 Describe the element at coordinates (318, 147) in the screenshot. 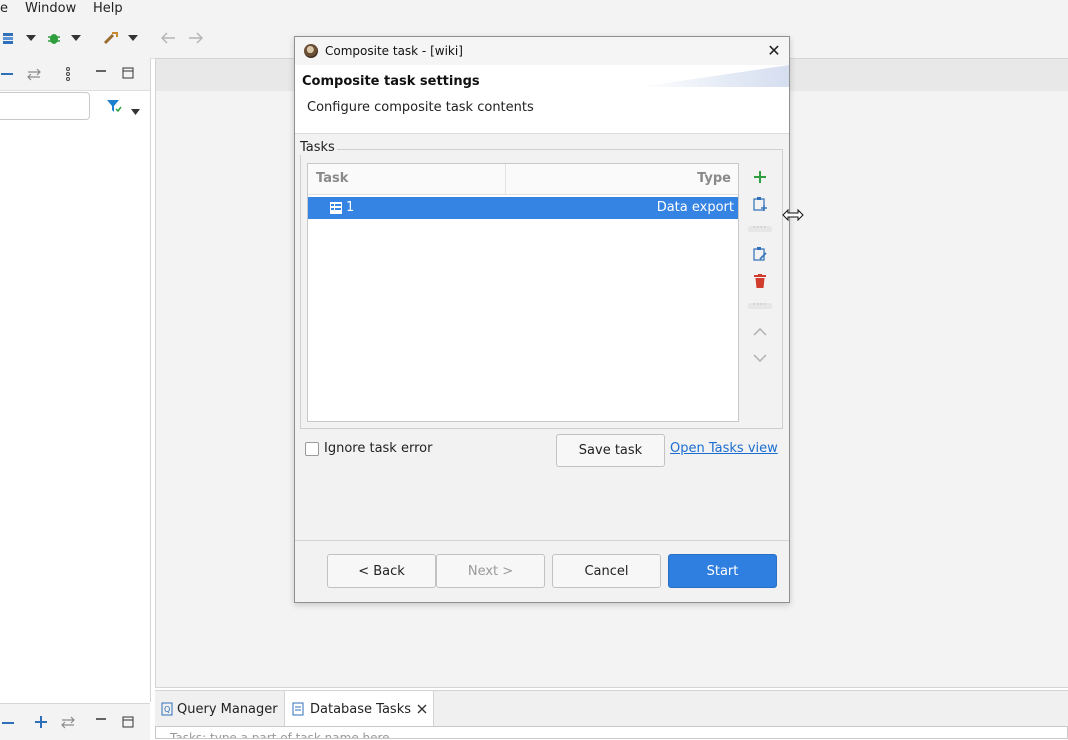

I see `tasks-group-label: Tasks` at that location.